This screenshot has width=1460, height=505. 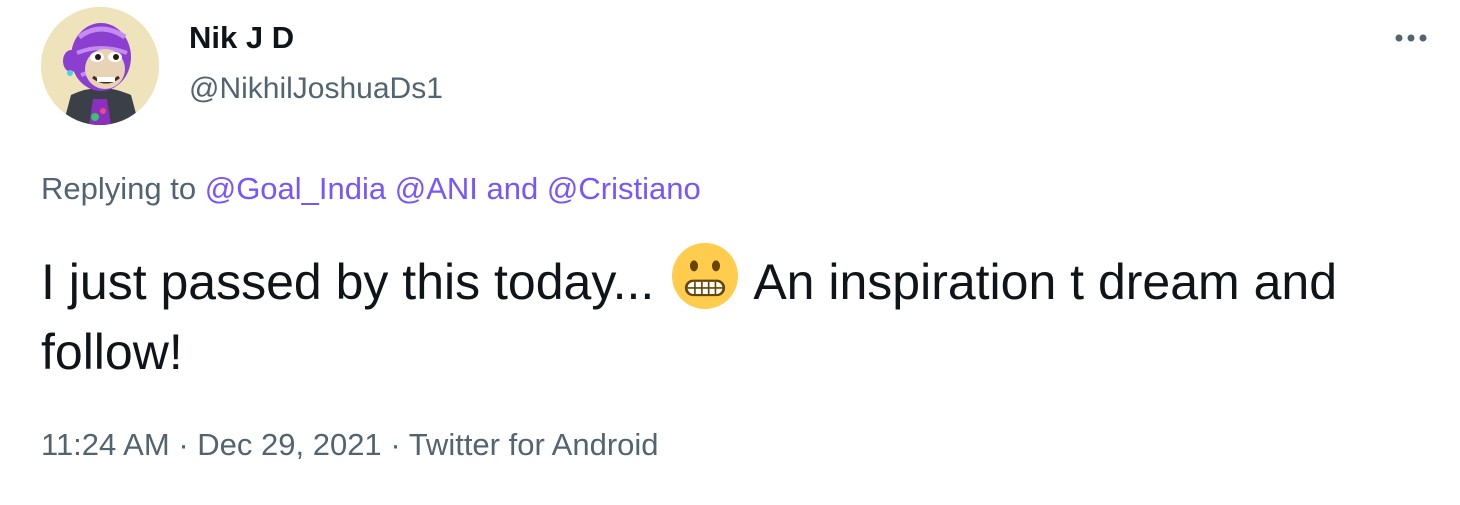 What do you see at coordinates (316, 89) in the screenshot?
I see `user-handle: @NikhilJoshuaDs1` at bounding box center [316, 89].